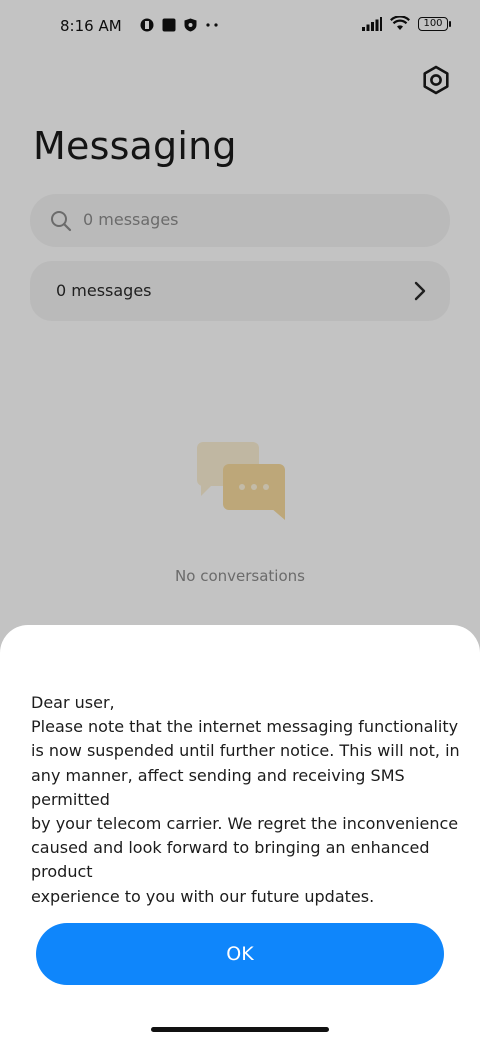 The width and height of the screenshot is (480, 1040). Describe the element at coordinates (240, 1029) in the screenshot. I see `home-indicator` at that location.